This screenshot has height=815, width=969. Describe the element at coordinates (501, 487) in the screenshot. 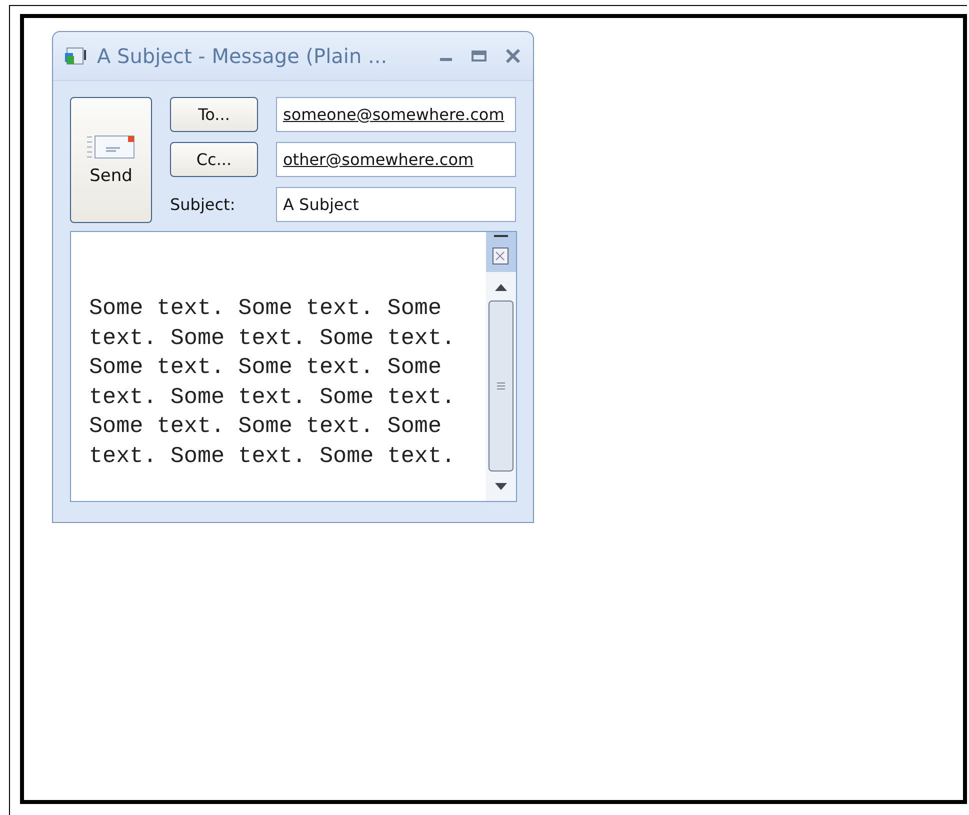

I see `scroll-down-icon` at that location.